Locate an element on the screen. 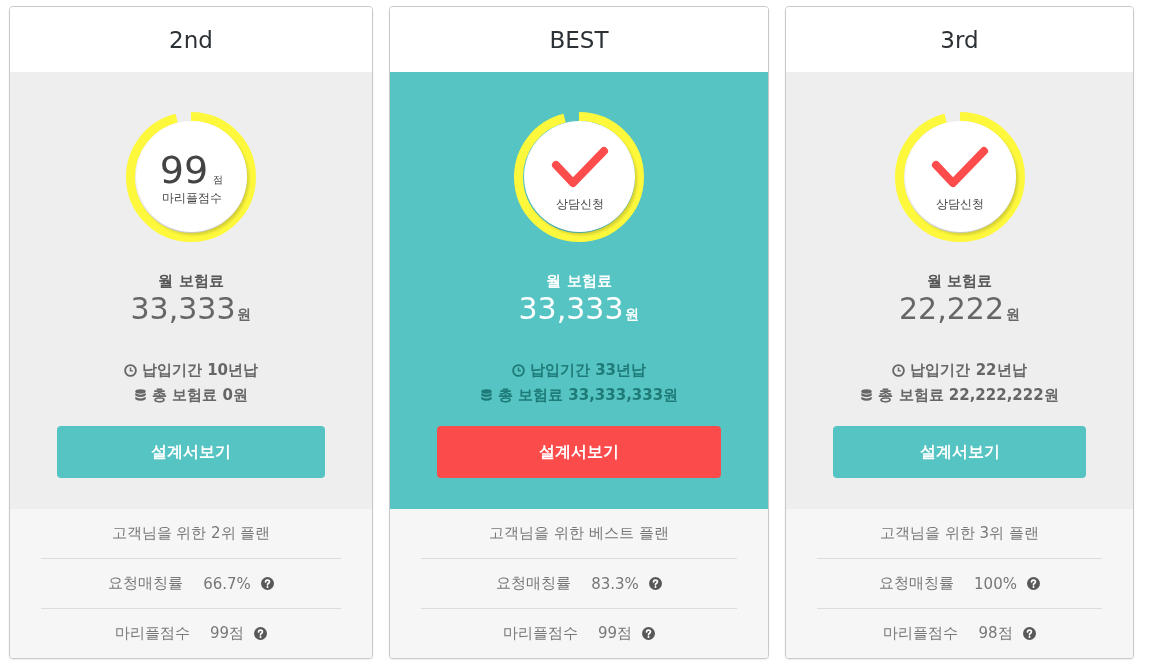  plan-note: 고객님을 위한 2위 플랜 is located at coordinates (191, 533).